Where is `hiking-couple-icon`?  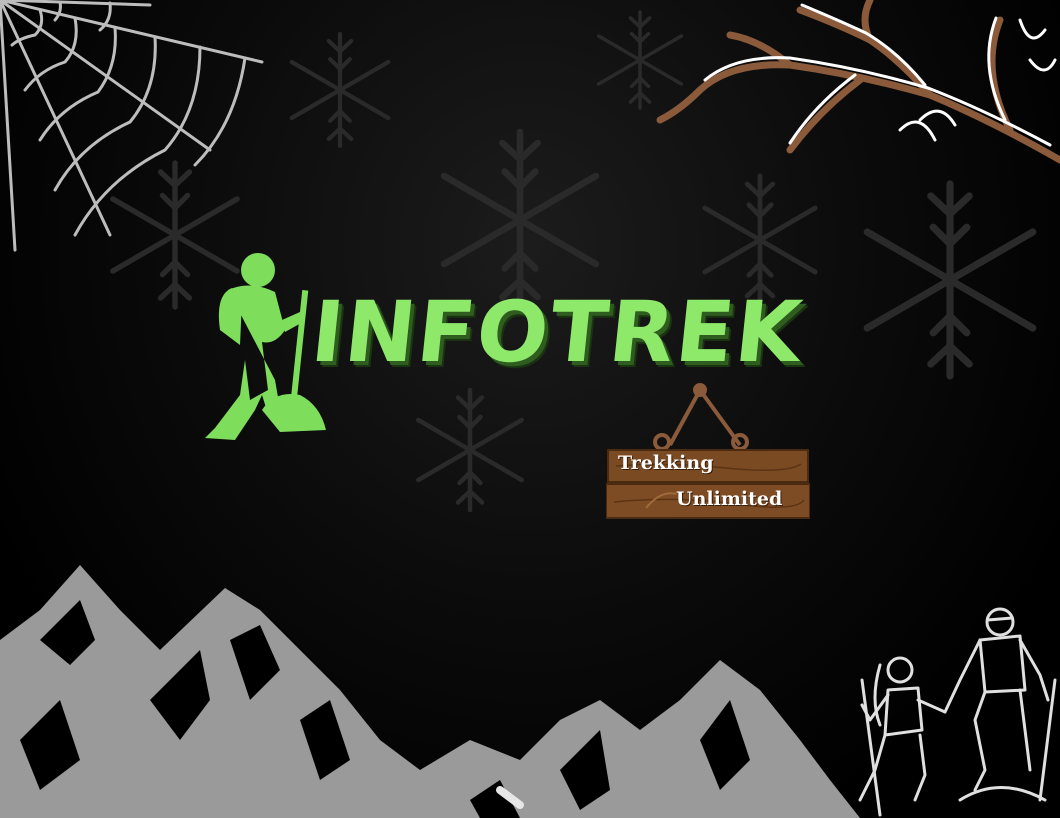 hiking-couple-icon is located at coordinates (957, 712).